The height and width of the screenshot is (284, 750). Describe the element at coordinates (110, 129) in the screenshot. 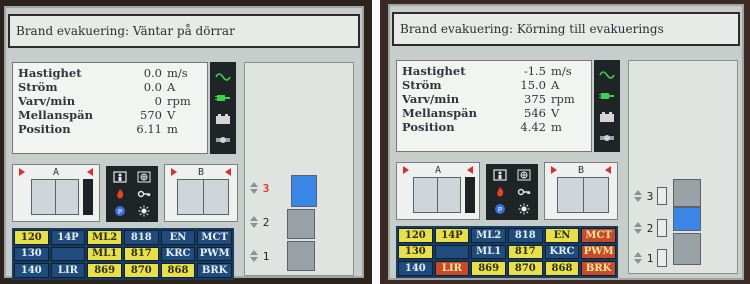

I see `reading-position: Position 6.11 m` at that location.